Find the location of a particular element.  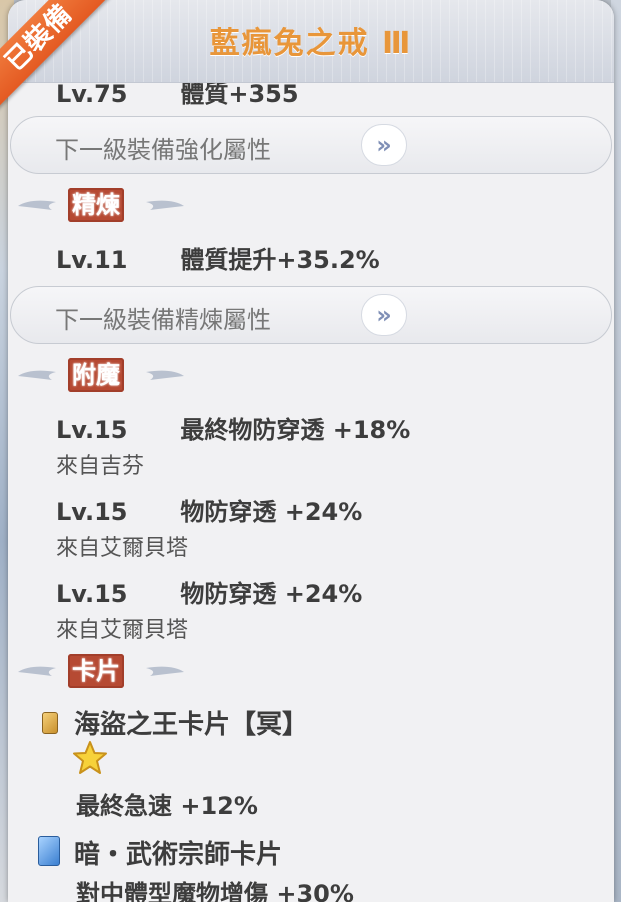

enchant-stat: 最終物防穿透 +18% is located at coordinates (295, 430).